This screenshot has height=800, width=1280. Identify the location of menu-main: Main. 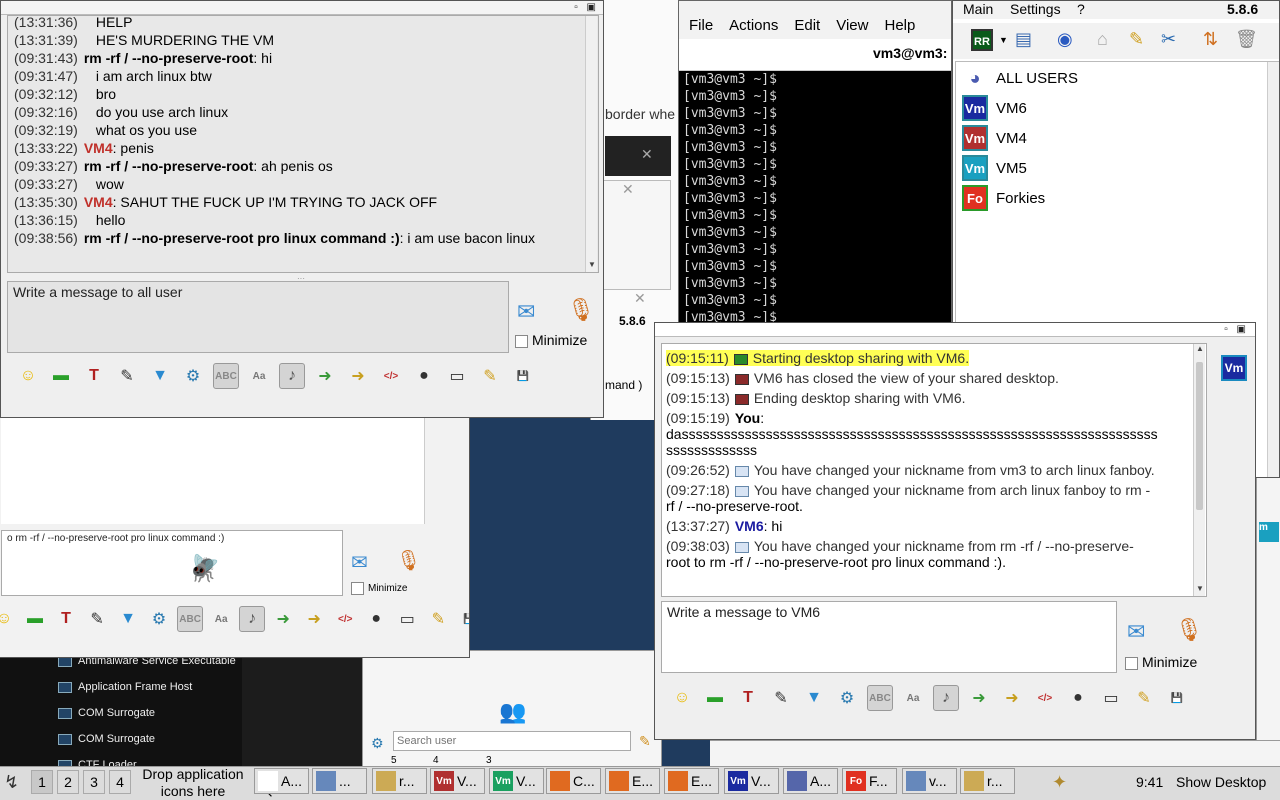
(978, 9).